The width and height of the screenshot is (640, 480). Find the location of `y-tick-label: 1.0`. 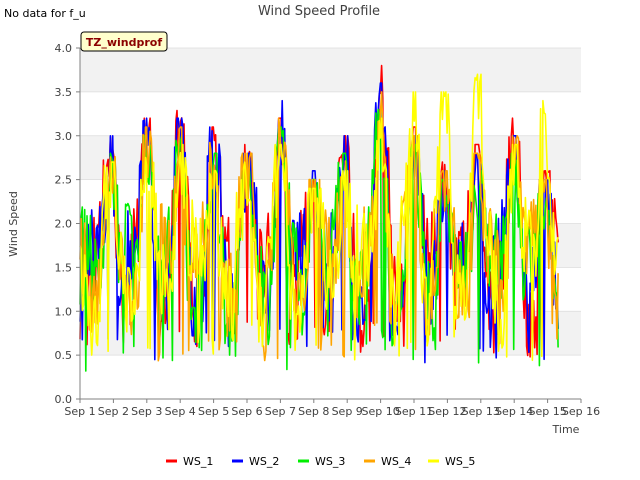

y-tick-label: 1.0 is located at coordinates (64, 311).